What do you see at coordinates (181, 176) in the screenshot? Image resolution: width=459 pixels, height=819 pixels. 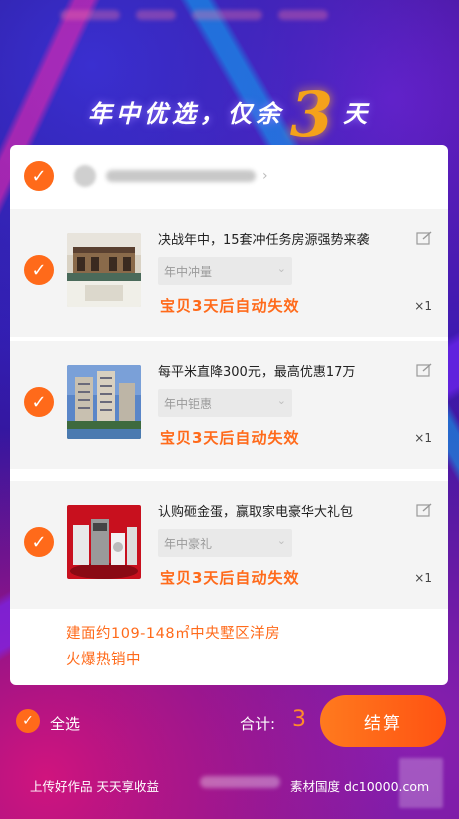 I see `shop-name-blurred` at bounding box center [181, 176].